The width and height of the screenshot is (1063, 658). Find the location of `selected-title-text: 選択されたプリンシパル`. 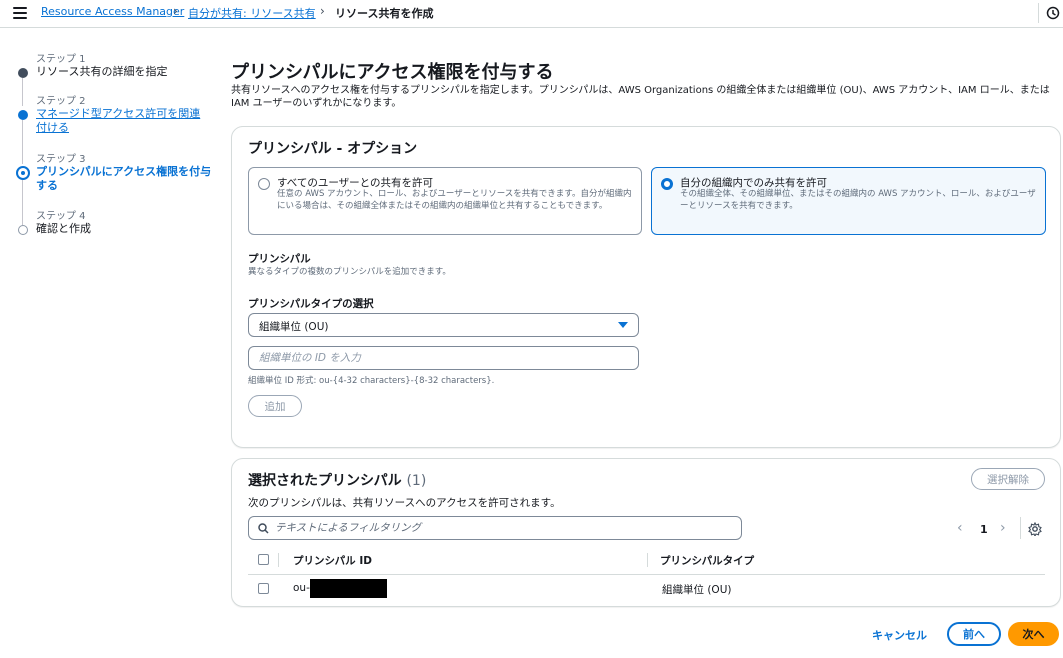

selected-title-text: 選択されたプリンシパル is located at coordinates (325, 481).